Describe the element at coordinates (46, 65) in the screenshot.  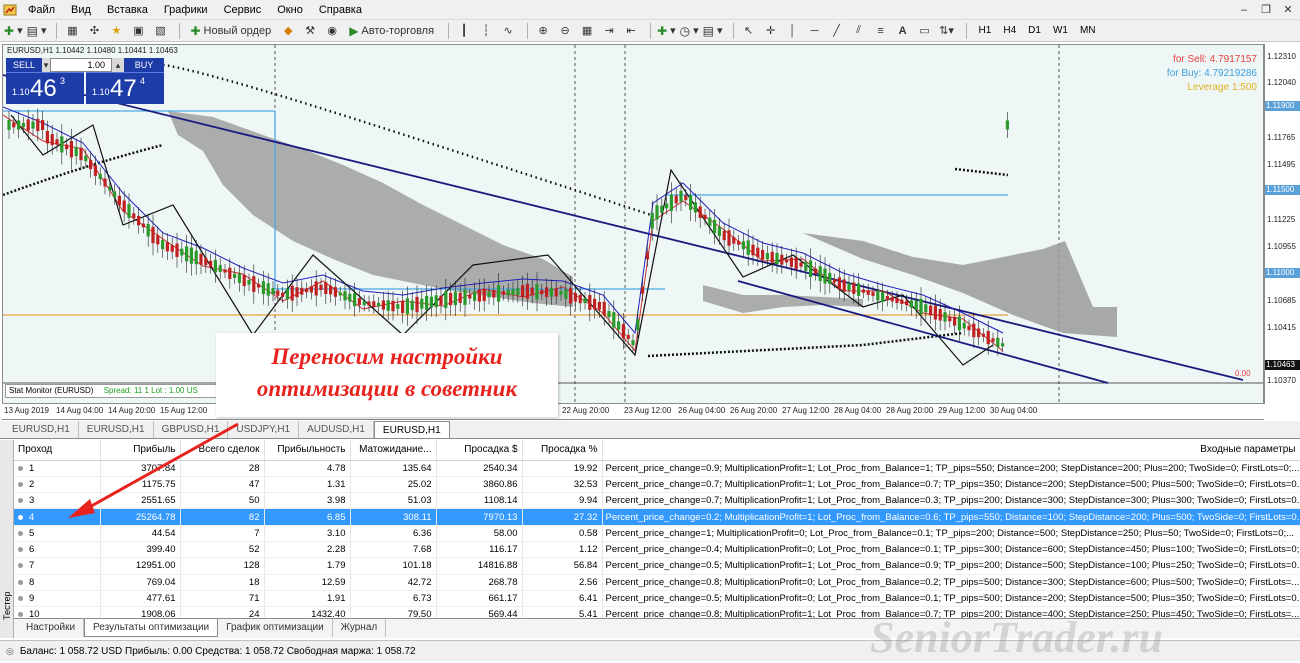
I see `lot-down-button: ▾` at that location.